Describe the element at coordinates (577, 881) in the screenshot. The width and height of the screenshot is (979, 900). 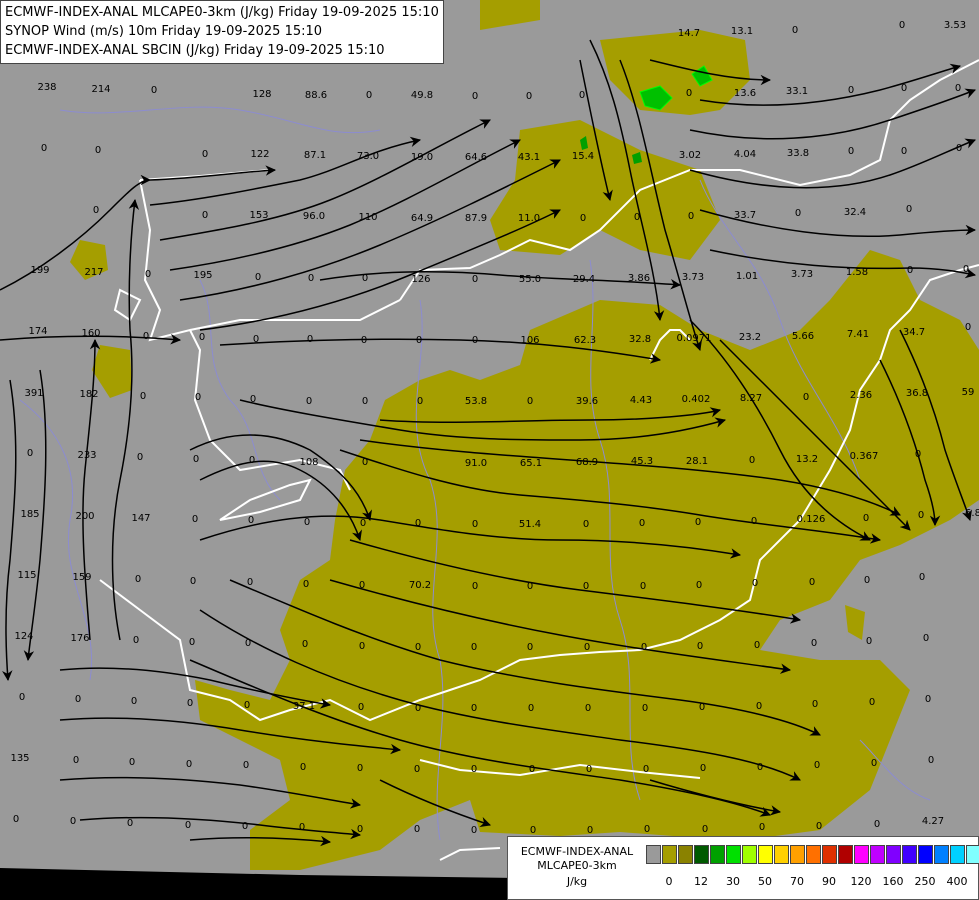
I see `legend-units: J/kg` at that location.